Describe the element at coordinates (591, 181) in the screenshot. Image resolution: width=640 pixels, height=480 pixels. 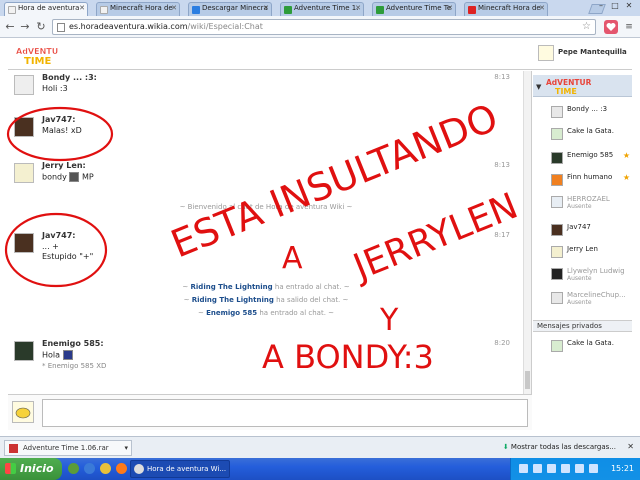
I see `user-list-item: Finn humano ★` at that location.